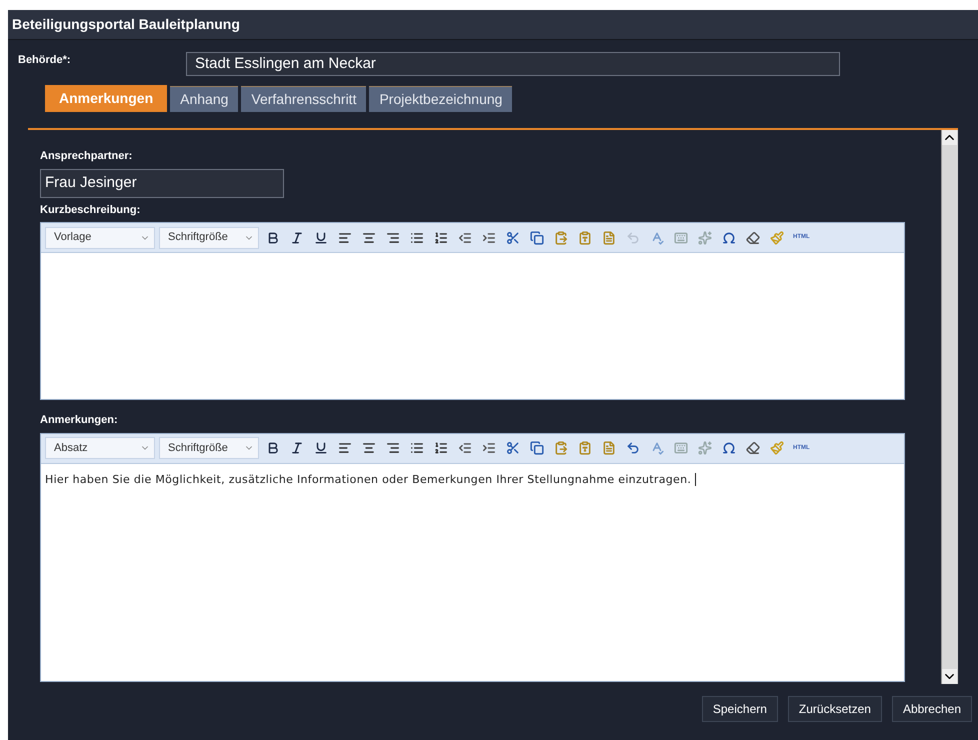  I want to click on tab: Anhang, so click(204, 99).